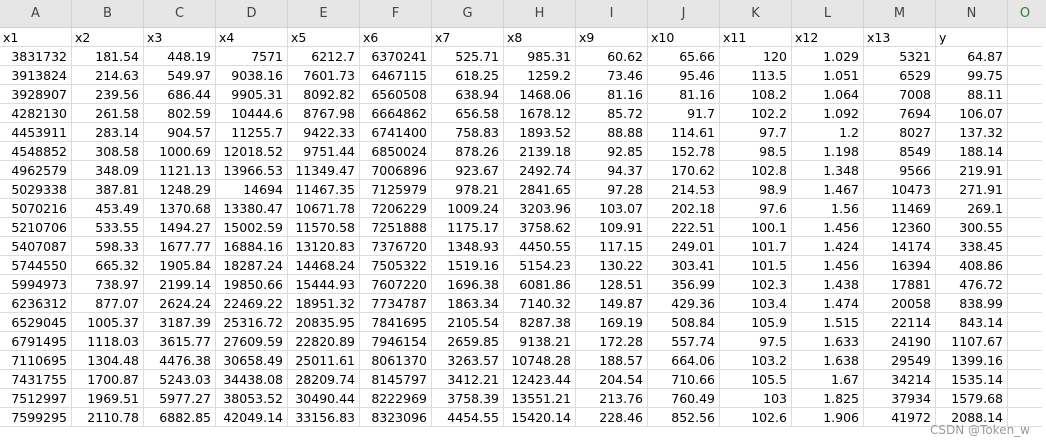 The width and height of the screenshot is (1046, 445). Describe the element at coordinates (468, 208) in the screenshot. I see `data-cell: 1009.24` at that location.